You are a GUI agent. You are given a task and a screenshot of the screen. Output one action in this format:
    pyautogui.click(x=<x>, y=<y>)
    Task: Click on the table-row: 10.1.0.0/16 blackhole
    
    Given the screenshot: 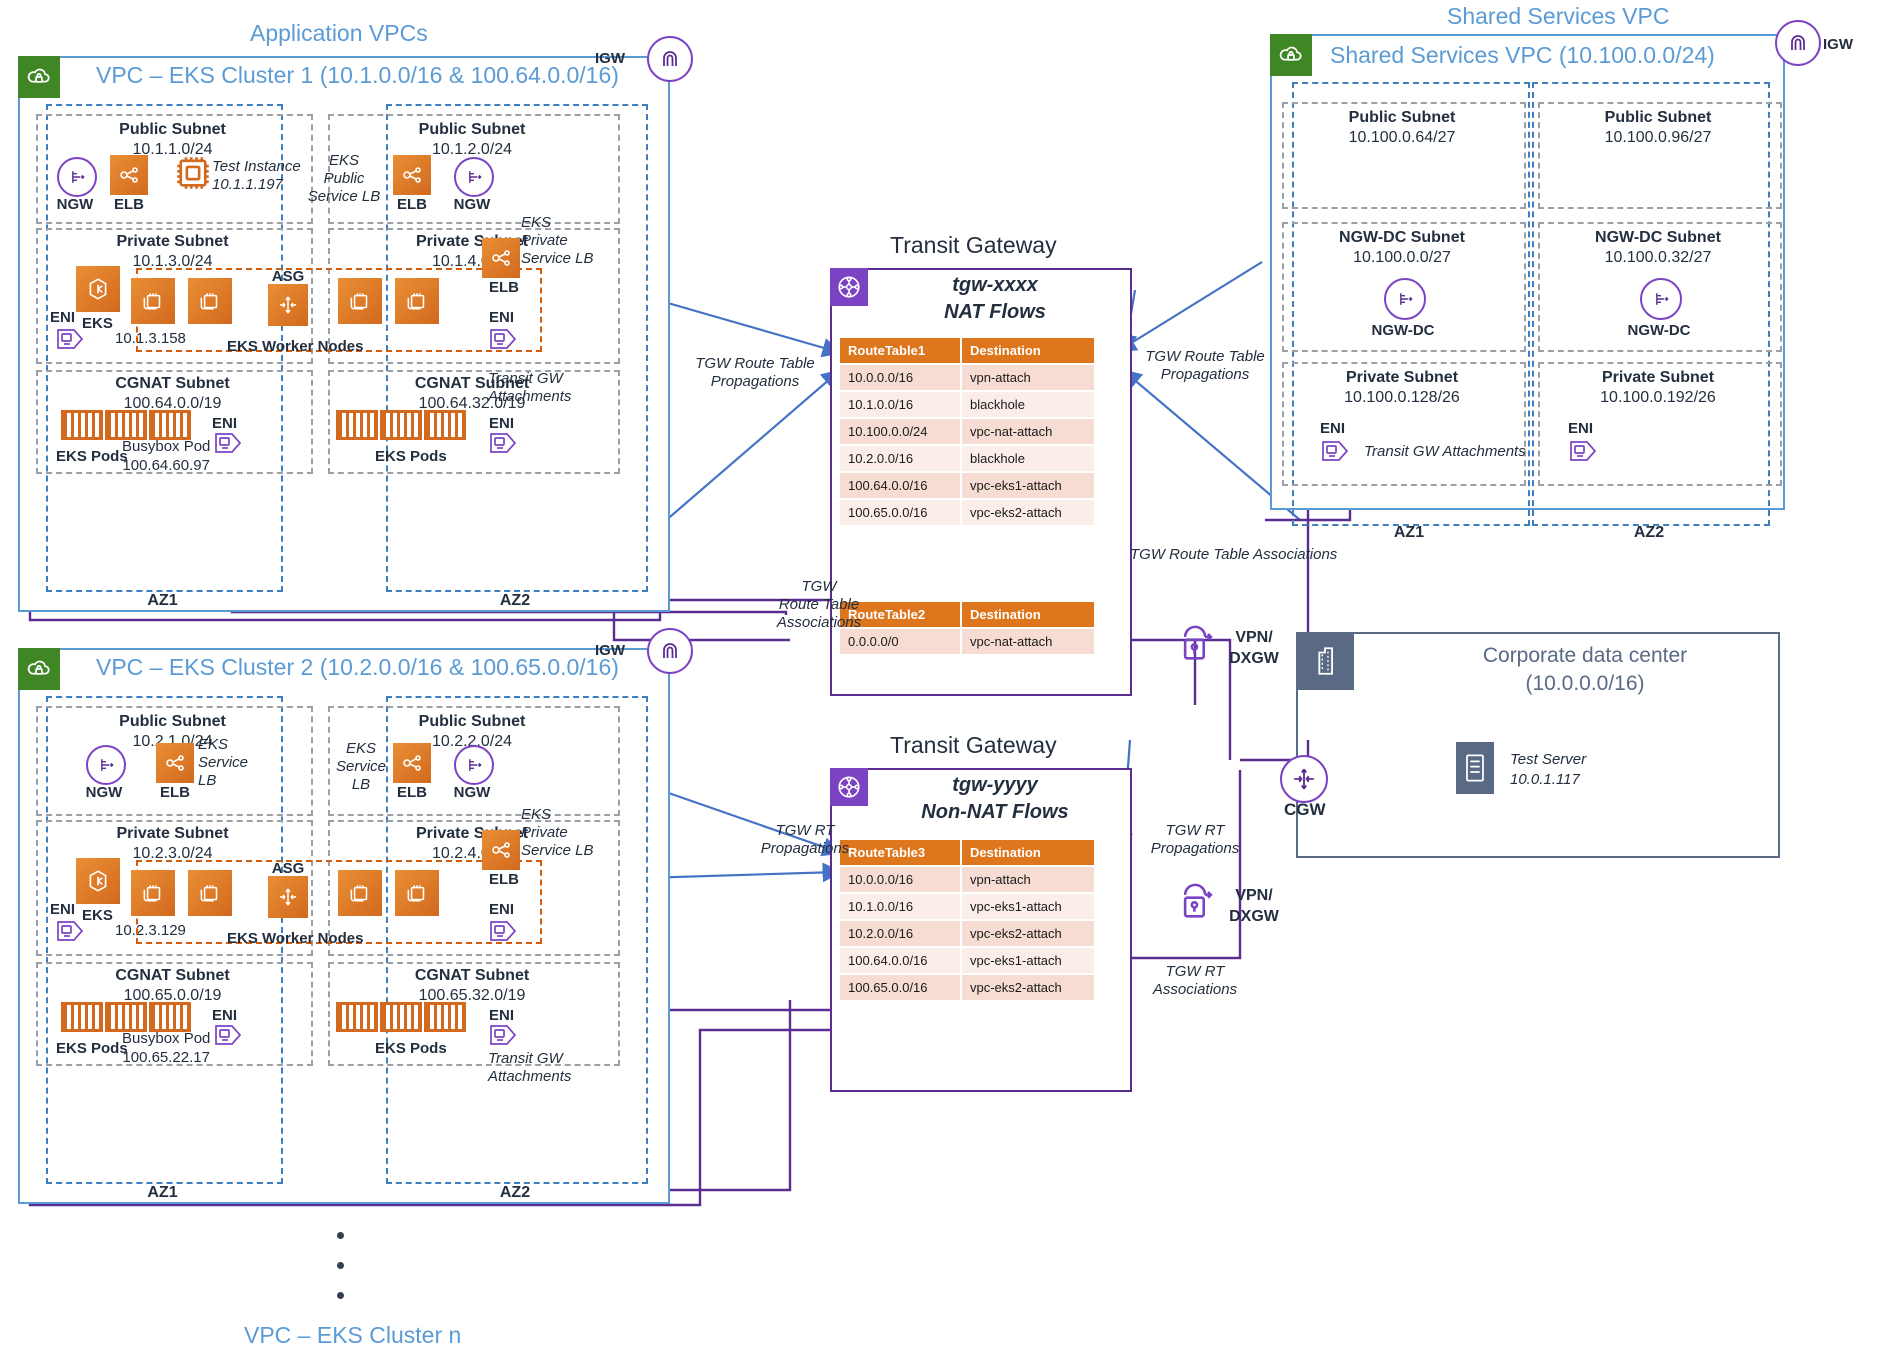 What is the action you would take?
    pyautogui.click(x=967, y=404)
    